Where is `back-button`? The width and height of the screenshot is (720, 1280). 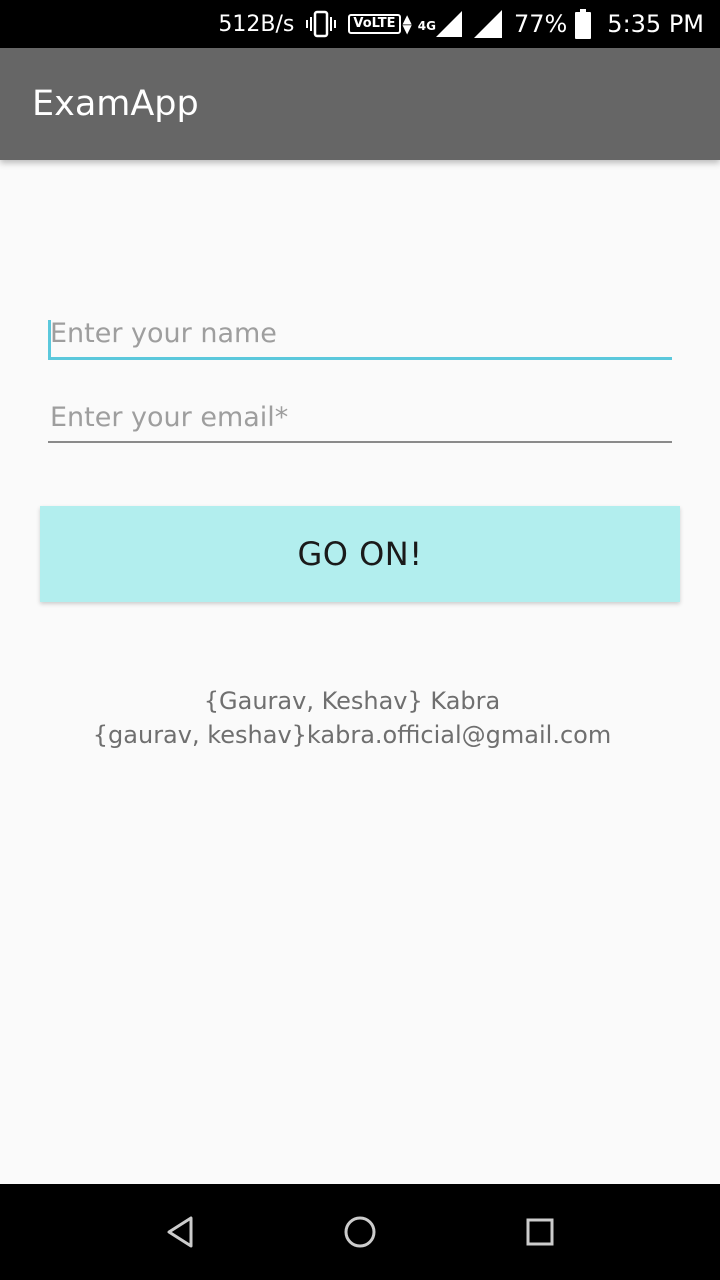
back-button is located at coordinates (180, 1232).